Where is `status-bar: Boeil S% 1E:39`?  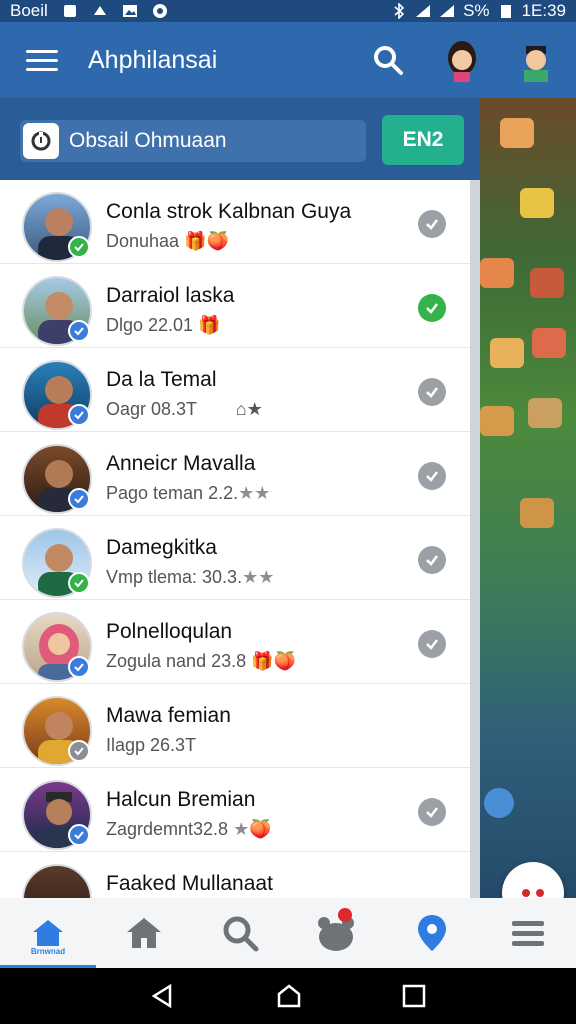 status-bar: Boeil S% 1E:39 is located at coordinates (288, 11).